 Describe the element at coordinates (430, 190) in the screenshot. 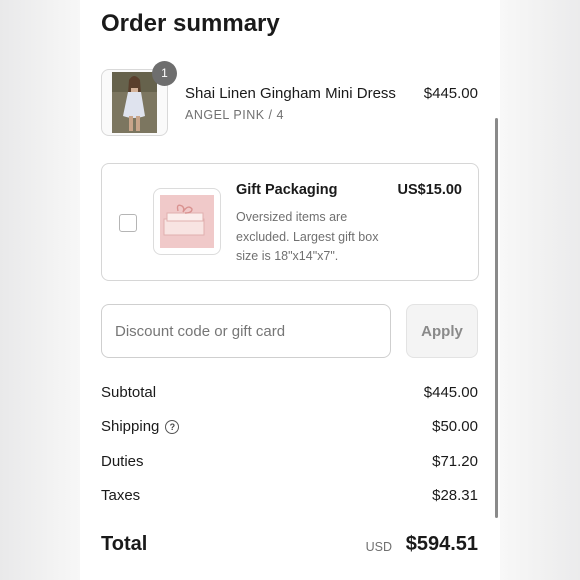

I see `gift-packaging-price: US$15.00` at that location.